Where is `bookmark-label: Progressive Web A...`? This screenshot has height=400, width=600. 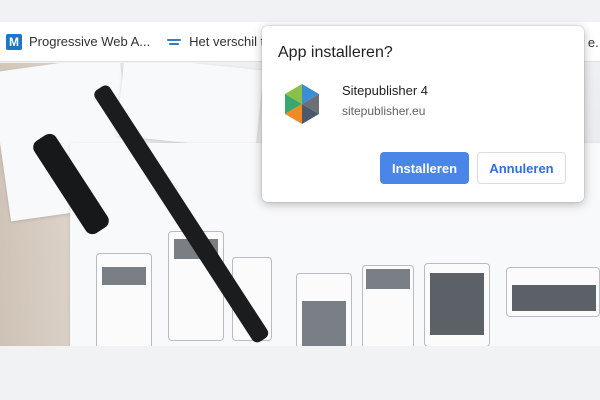 bookmark-label: Progressive Web A... is located at coordinates (90, 41).